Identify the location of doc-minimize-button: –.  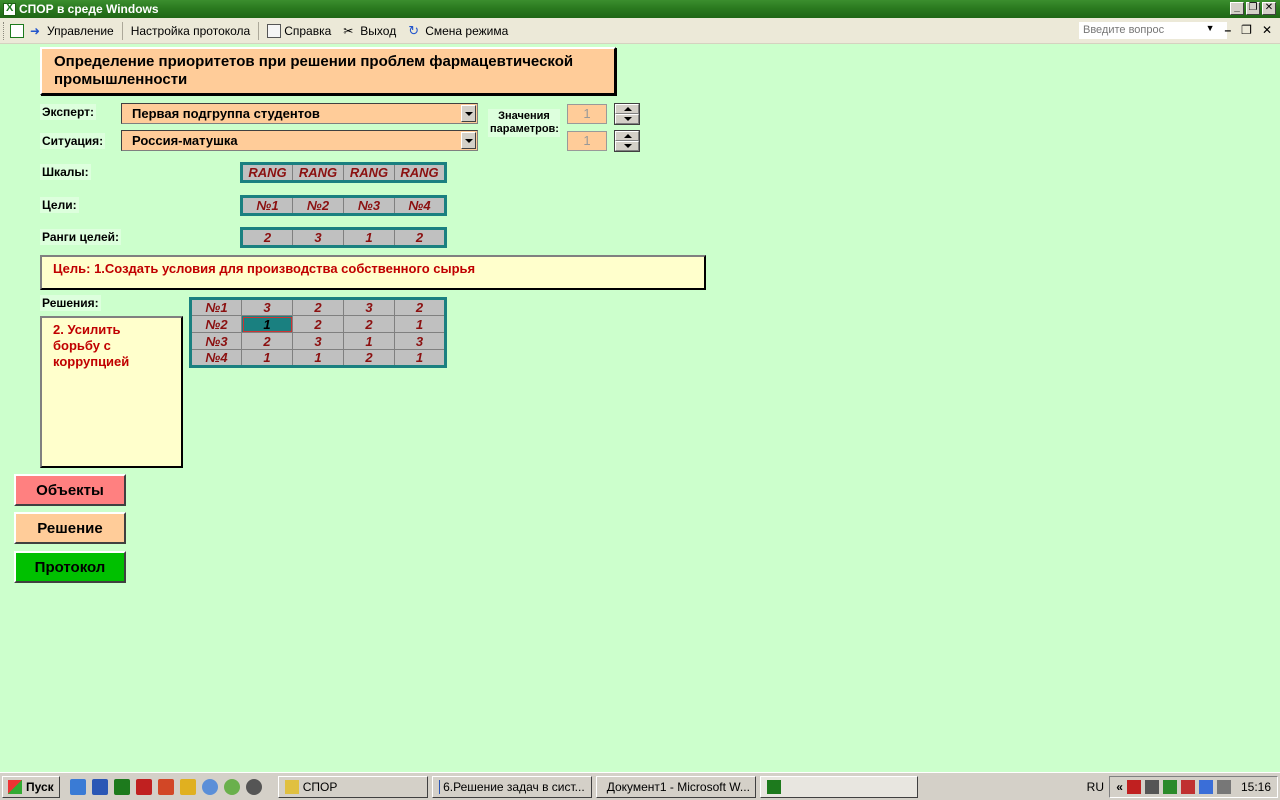
(1227, 30).